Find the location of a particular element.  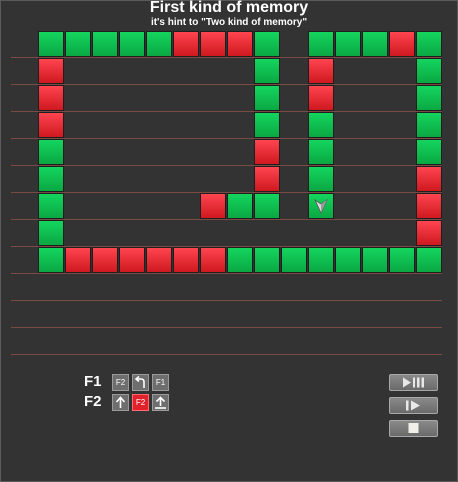

turn-left-icon is located at coordinates (139, 381).